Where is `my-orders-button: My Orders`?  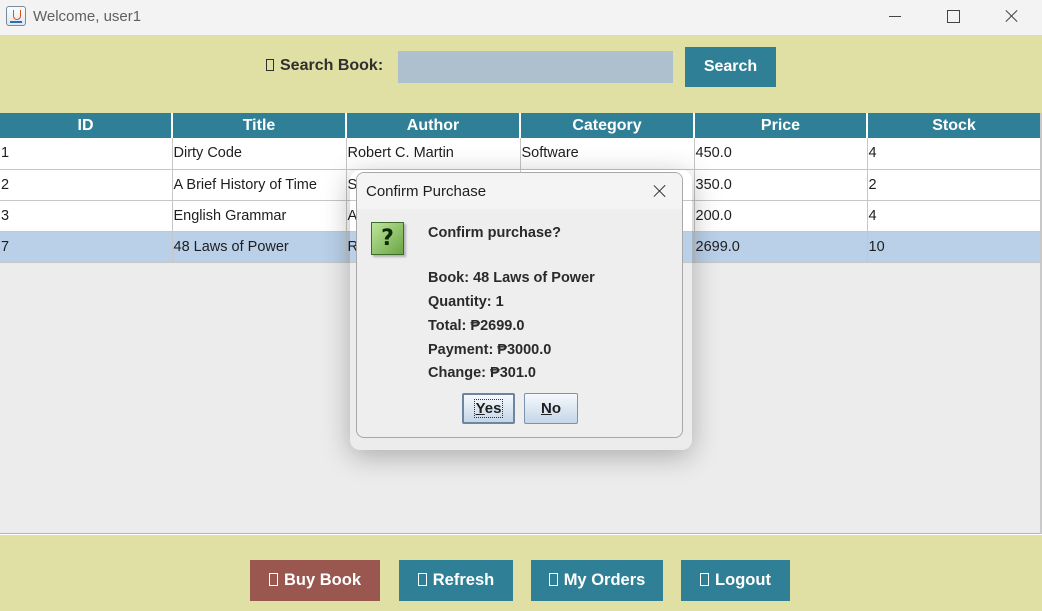 my-orders-button: My Orders is located at coordinates (597, 580).